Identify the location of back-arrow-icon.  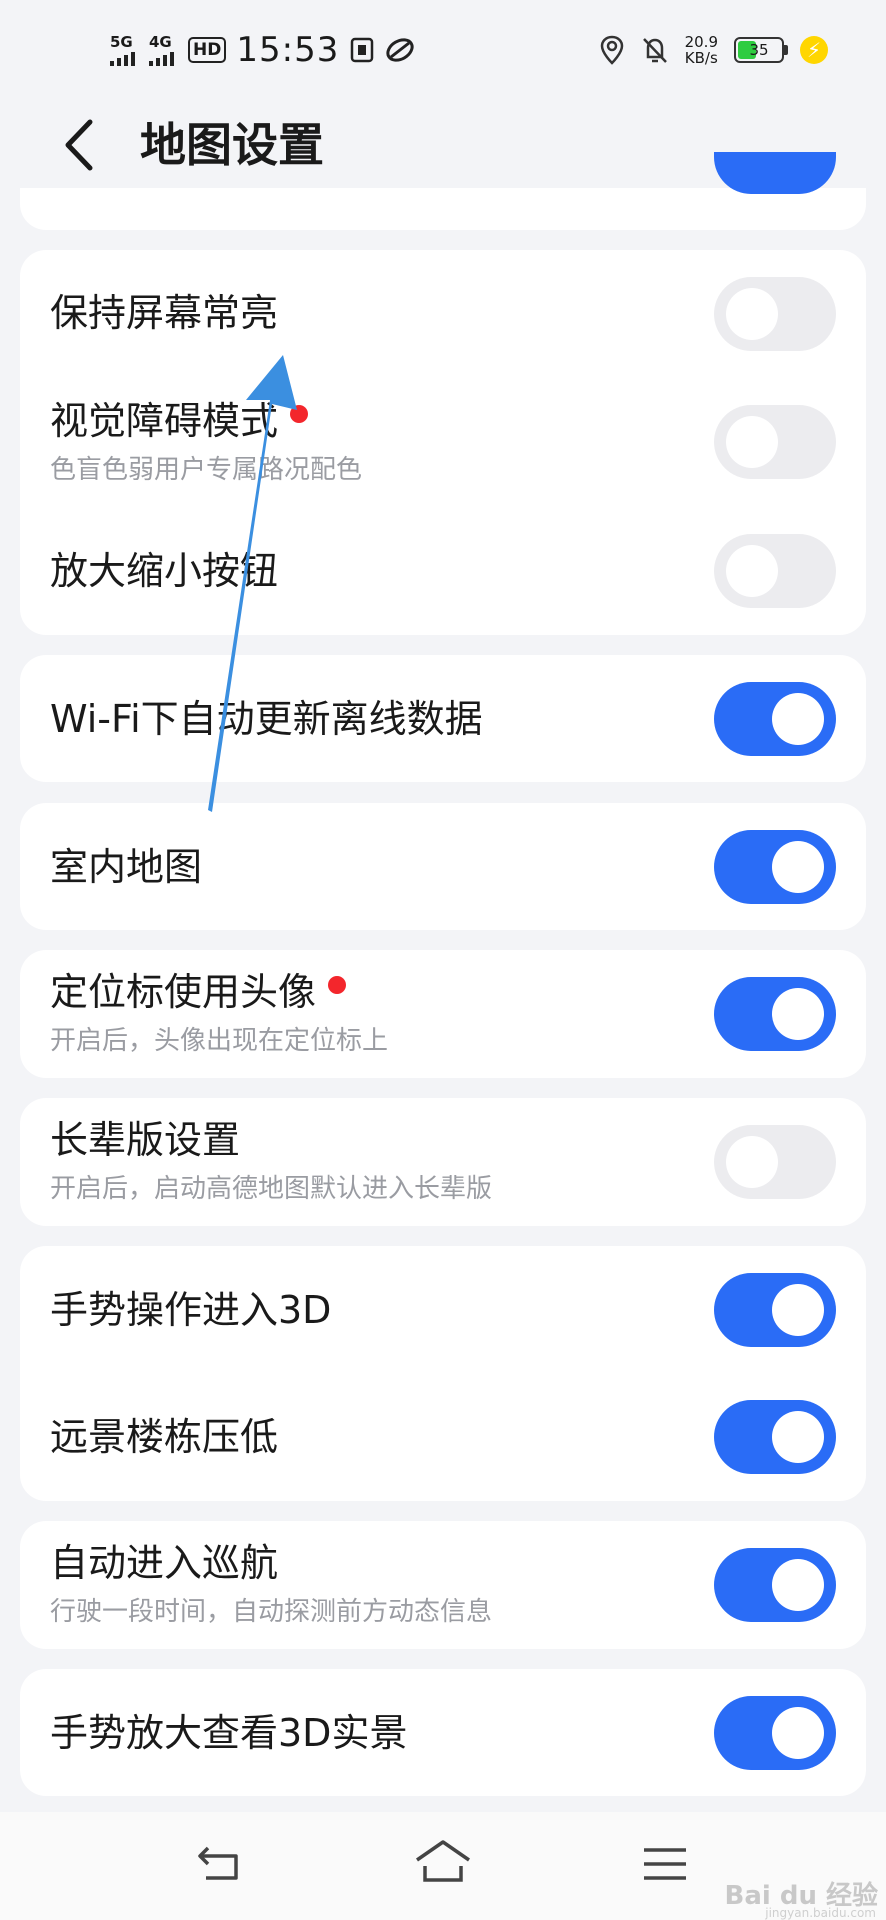
(81, 145).